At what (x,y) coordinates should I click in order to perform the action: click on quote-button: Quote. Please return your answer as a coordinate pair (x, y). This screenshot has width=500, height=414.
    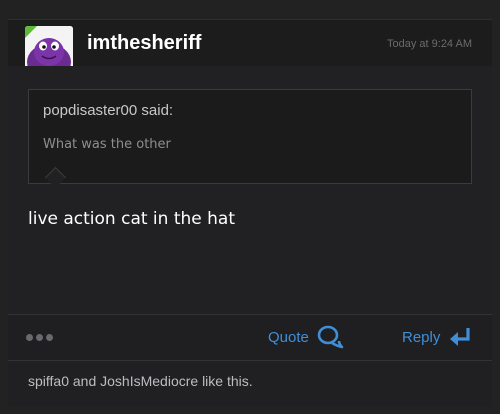
    Looking at the image, I should click on (306, 337).